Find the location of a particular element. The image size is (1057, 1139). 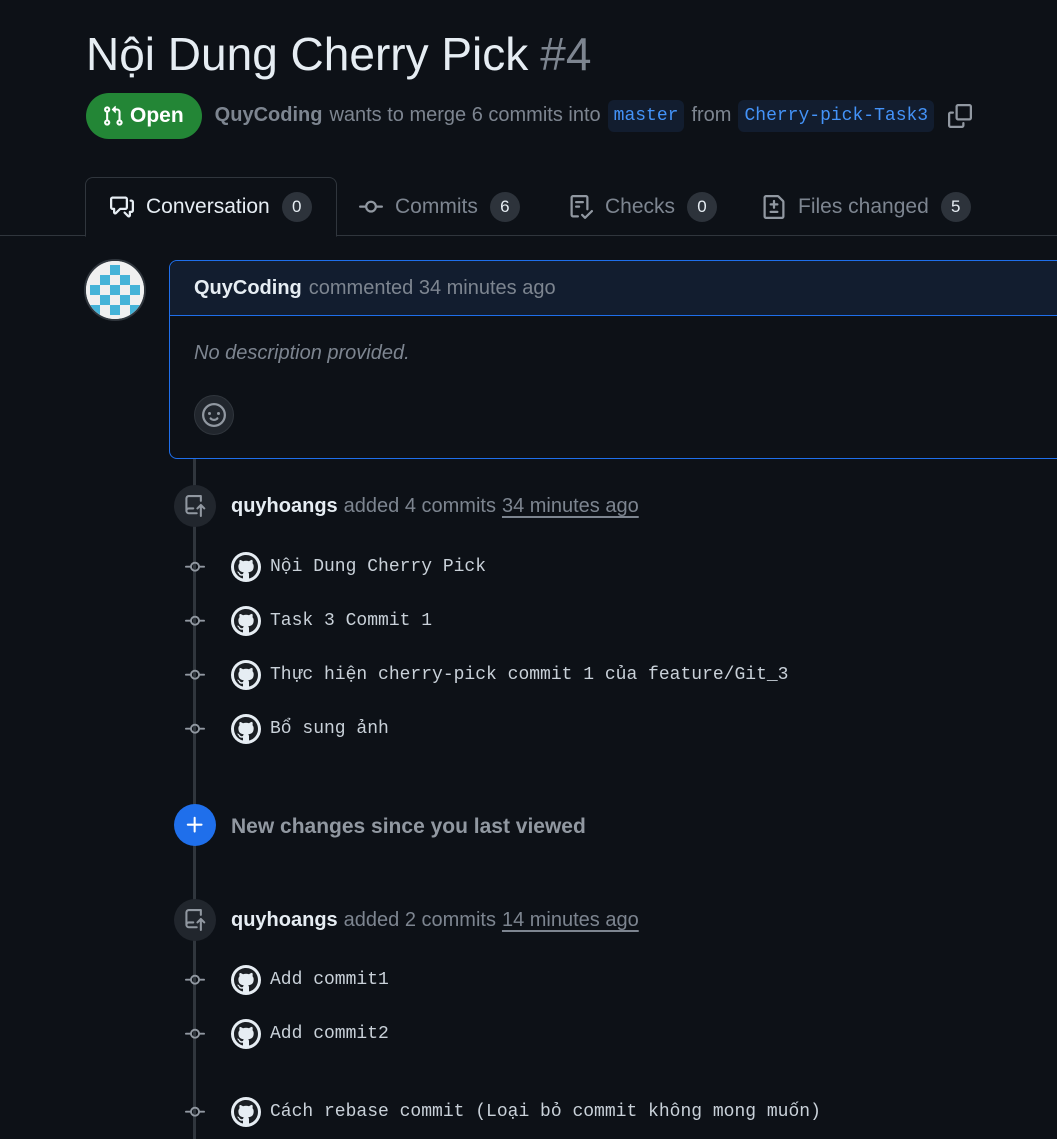

smiley-icon is located at coordinates (214, 415).